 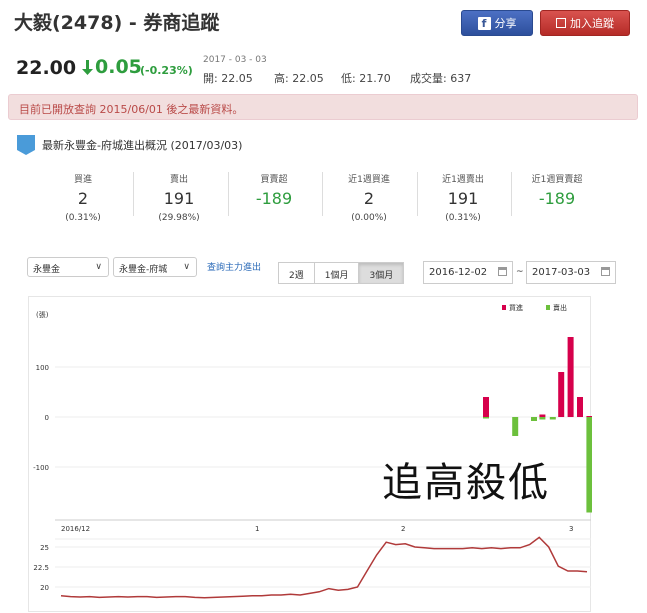 I want to click on x-tick-label: 3, so click(x=571, y=529).